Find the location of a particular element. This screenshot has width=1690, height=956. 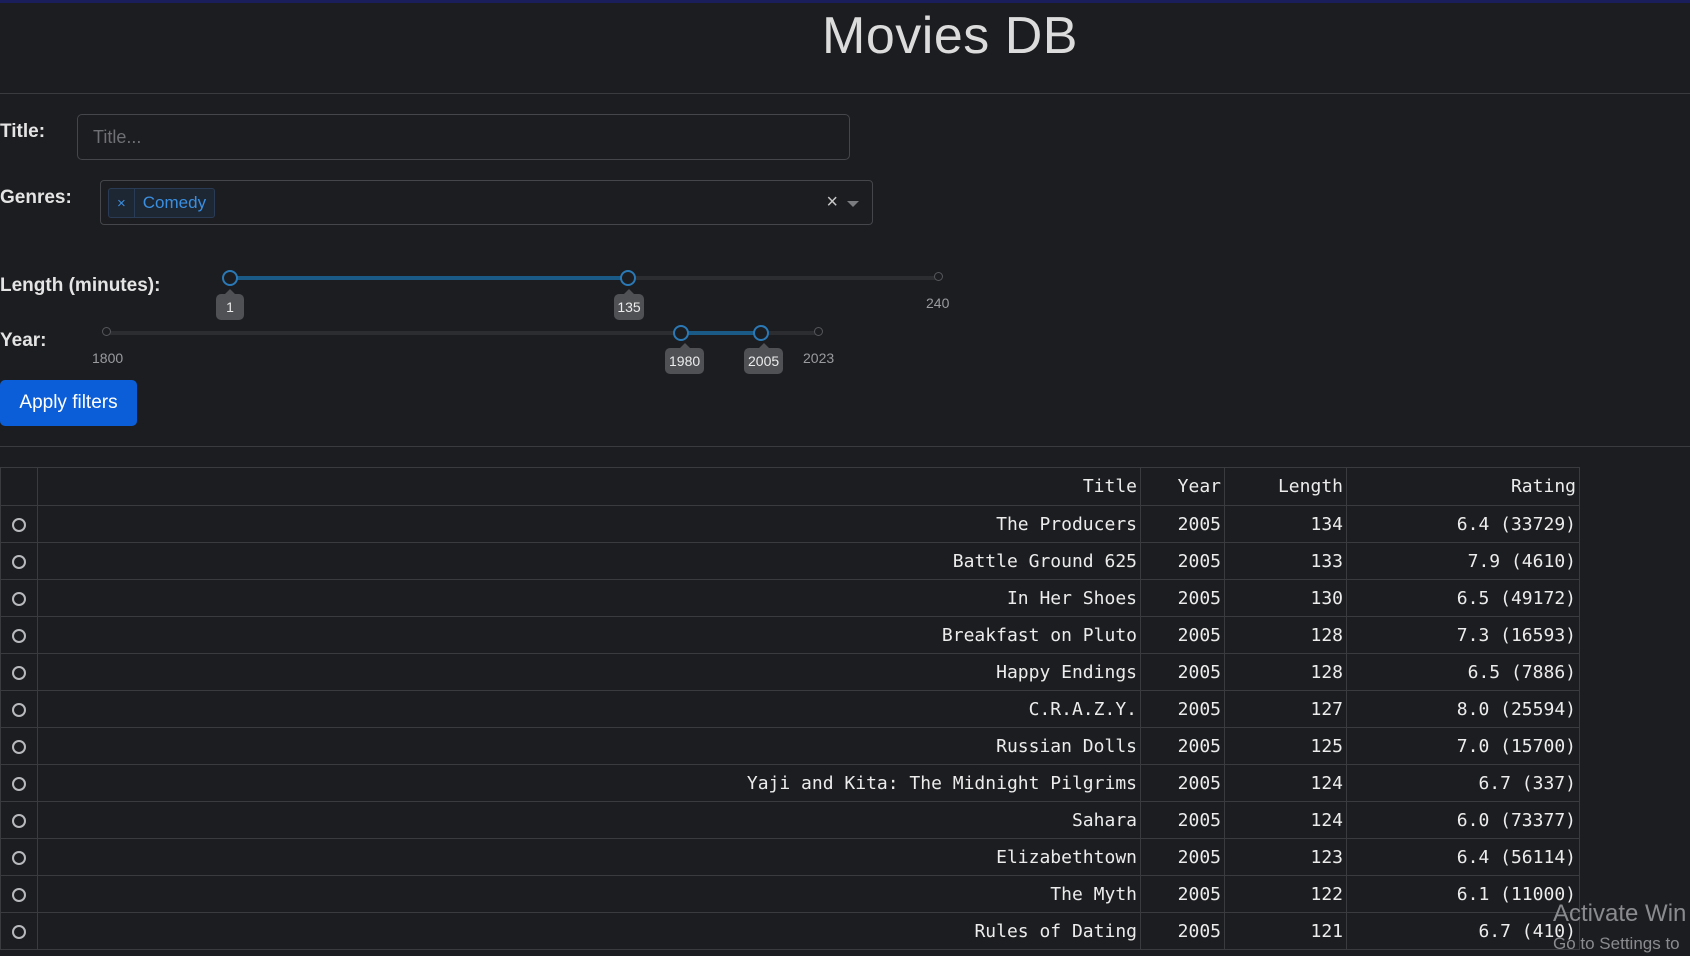

table-row: C.R.A.Z.Y. 2005 127 8.0 (25594) is located at coordinates (790, 709).